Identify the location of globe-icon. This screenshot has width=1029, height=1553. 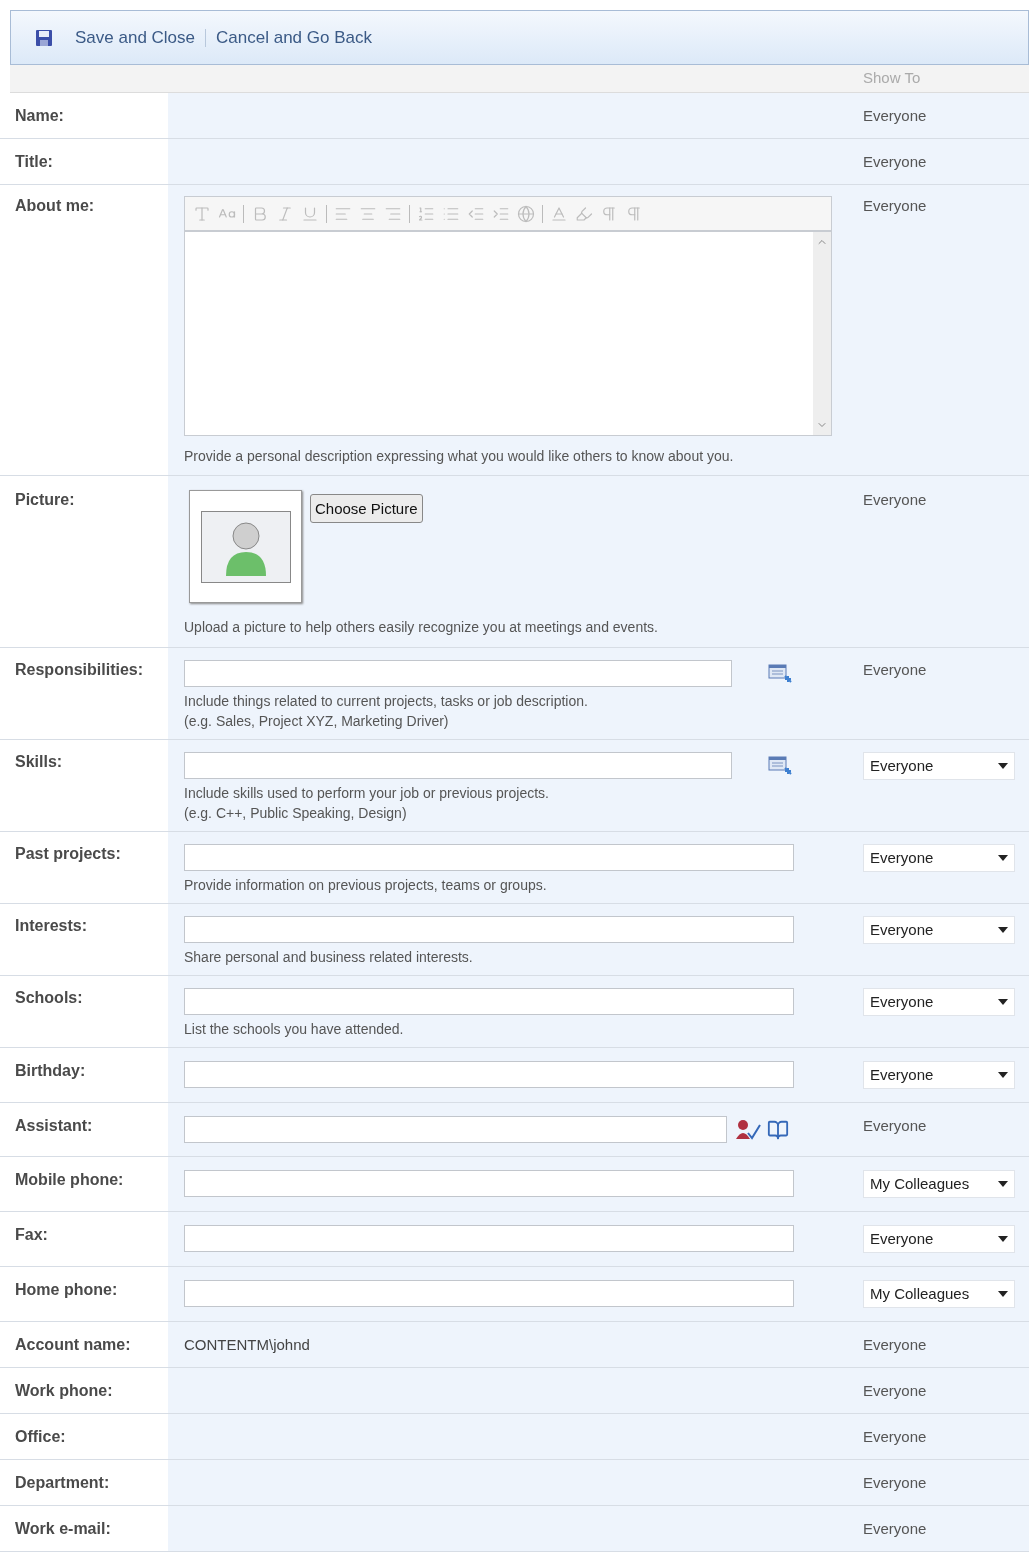
(526, 213).